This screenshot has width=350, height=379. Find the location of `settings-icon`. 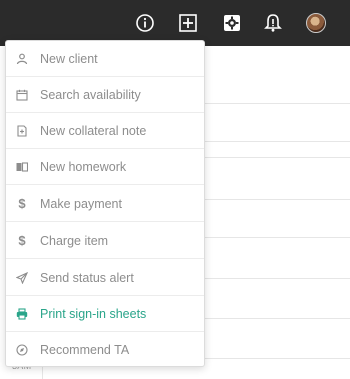

settings-icon is located at coordinates (232, 23).